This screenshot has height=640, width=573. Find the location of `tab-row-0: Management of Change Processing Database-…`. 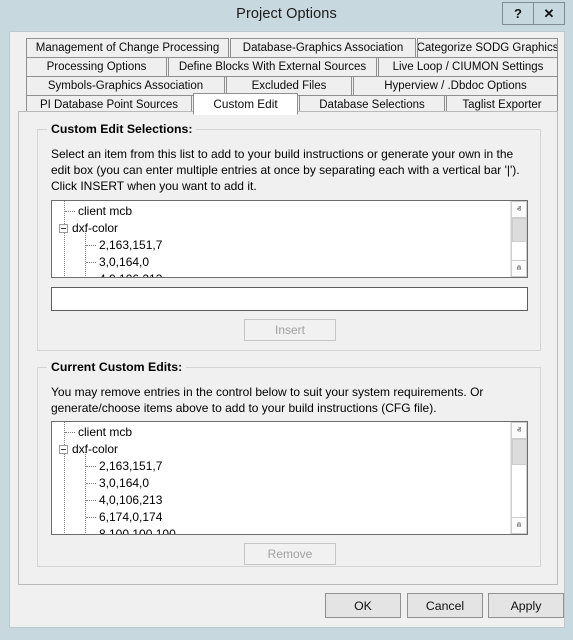

tab-row-0: Management of Change Processing Database-… is located at coordinates (288, 48).